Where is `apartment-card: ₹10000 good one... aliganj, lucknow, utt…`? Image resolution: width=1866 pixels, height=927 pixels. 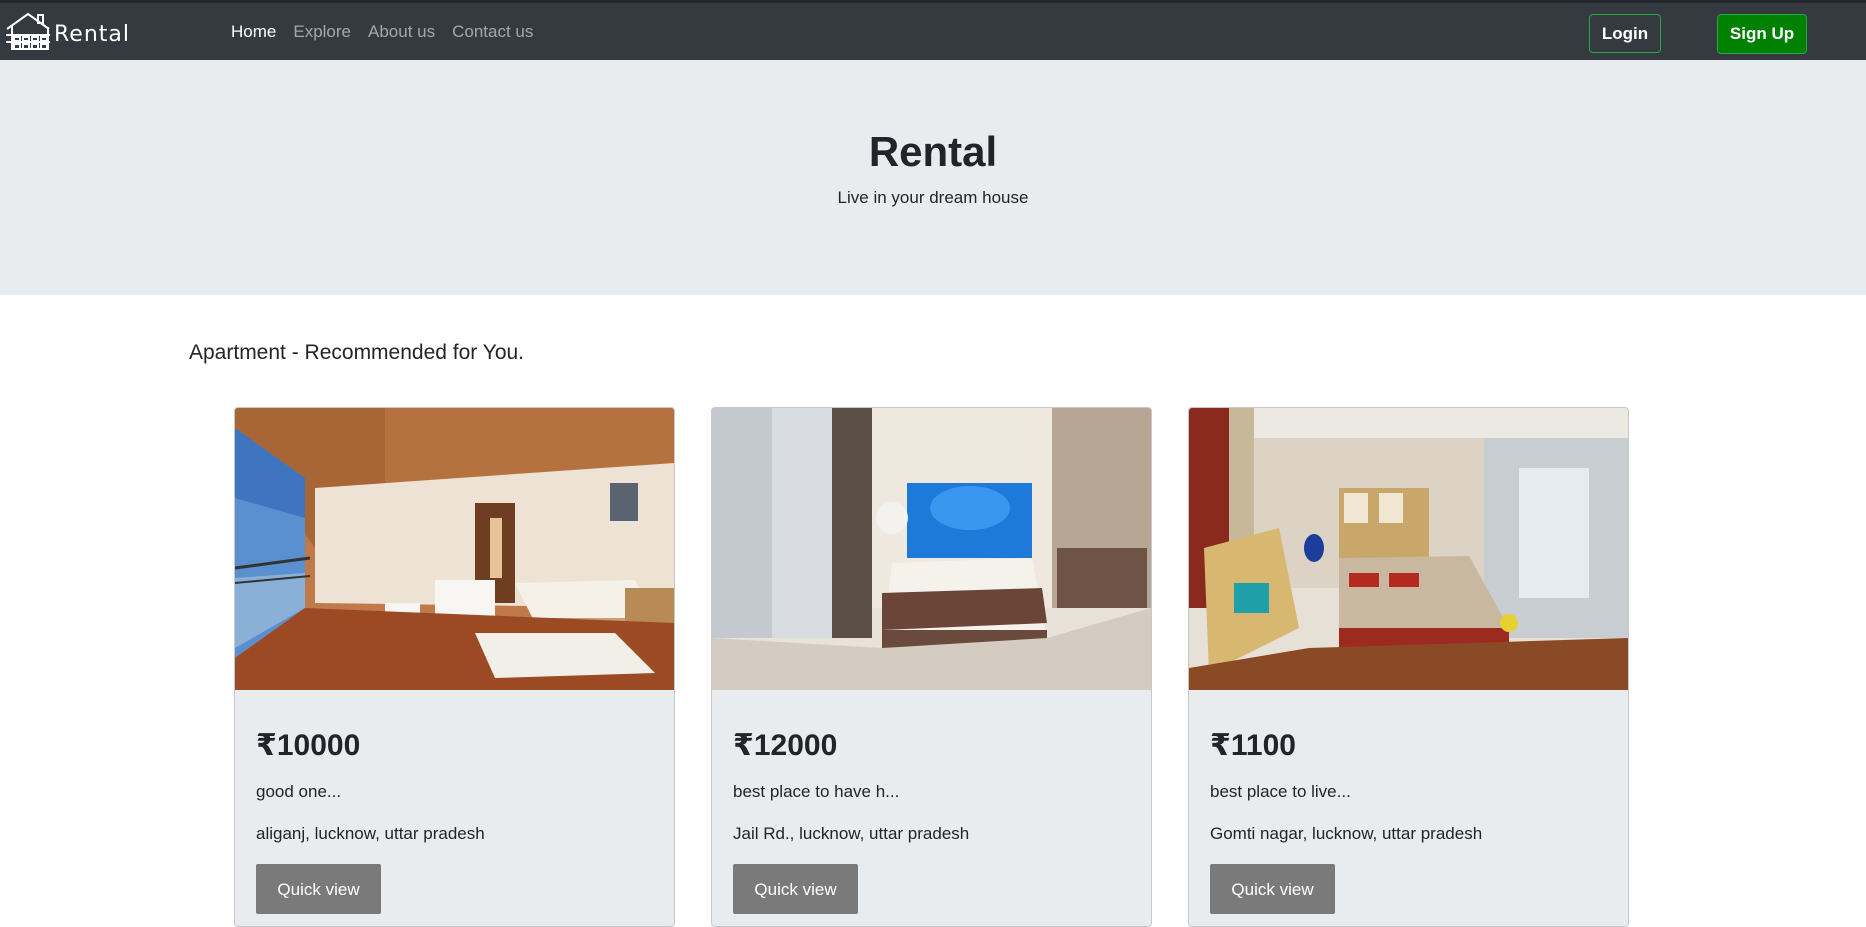 apartment-card: ₹10000 good one... aliganj, lucknow, utt… is located at coordinates (454, 667).